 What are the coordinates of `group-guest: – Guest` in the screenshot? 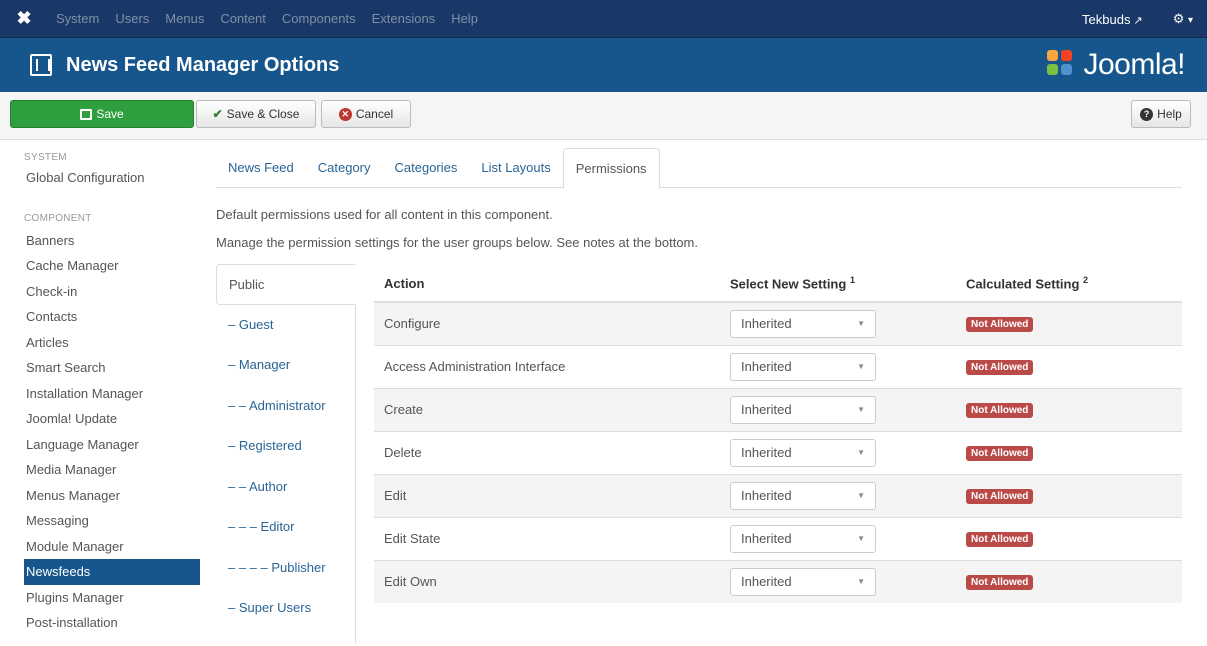 It's located at (285, 325).